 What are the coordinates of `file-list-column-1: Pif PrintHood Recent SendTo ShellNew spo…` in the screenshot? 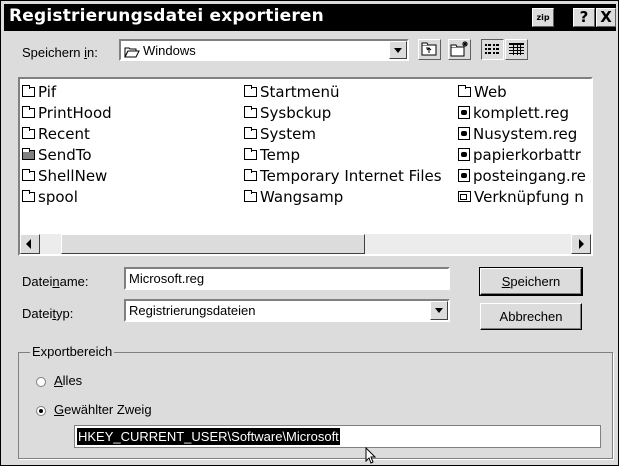 It's located at (67, 144).